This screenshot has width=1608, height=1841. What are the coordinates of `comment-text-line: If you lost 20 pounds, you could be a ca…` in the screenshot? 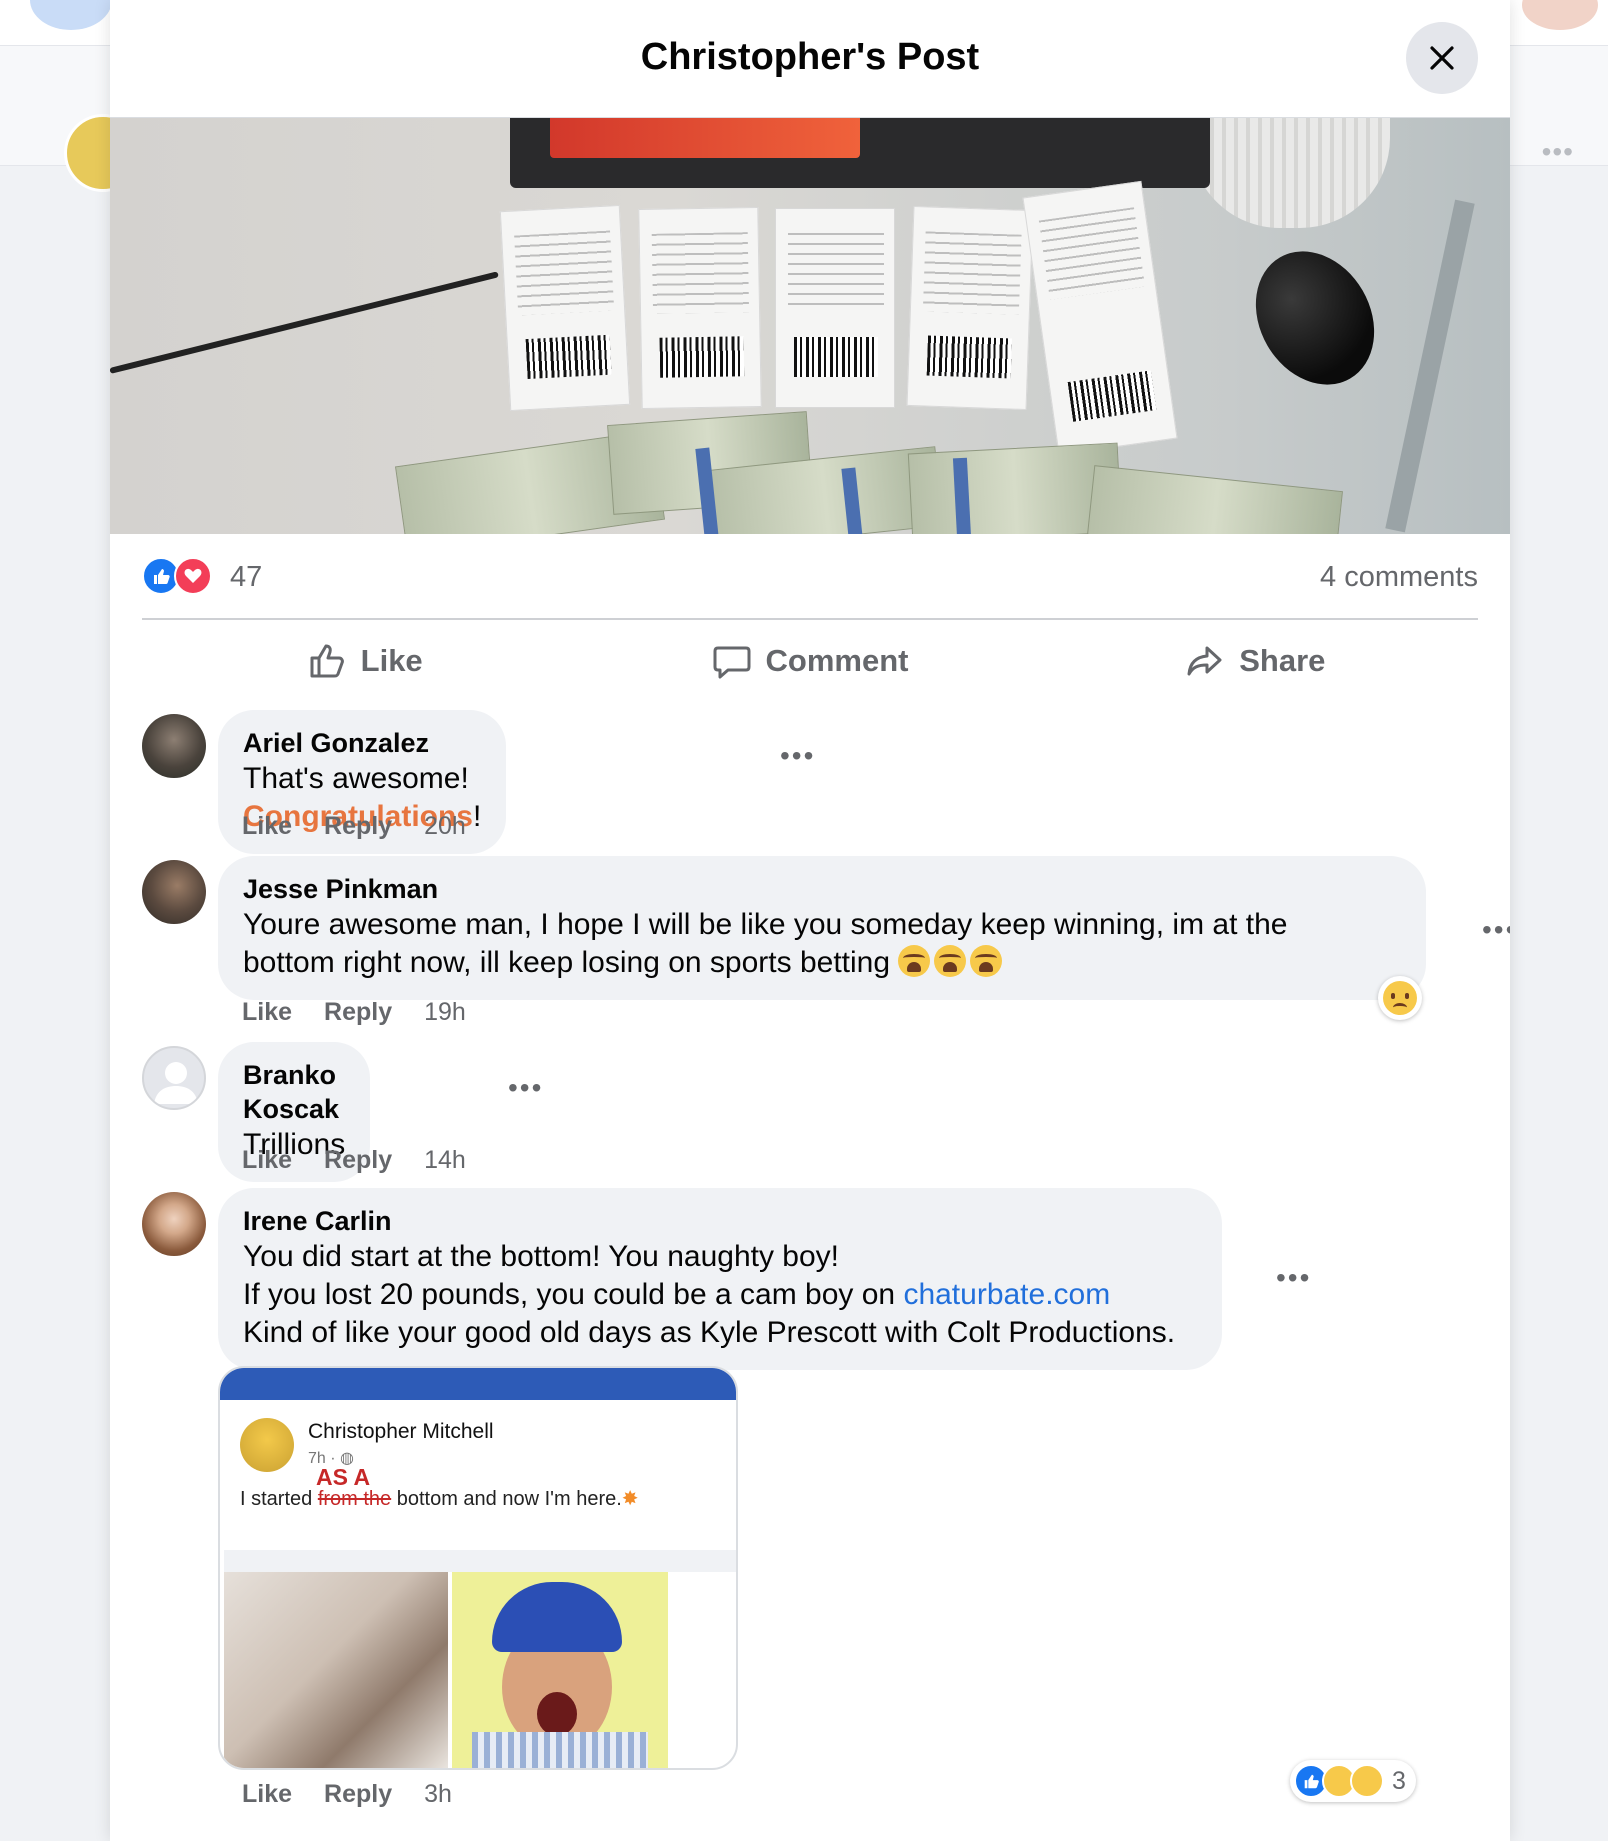 It's located at (720, 1295).